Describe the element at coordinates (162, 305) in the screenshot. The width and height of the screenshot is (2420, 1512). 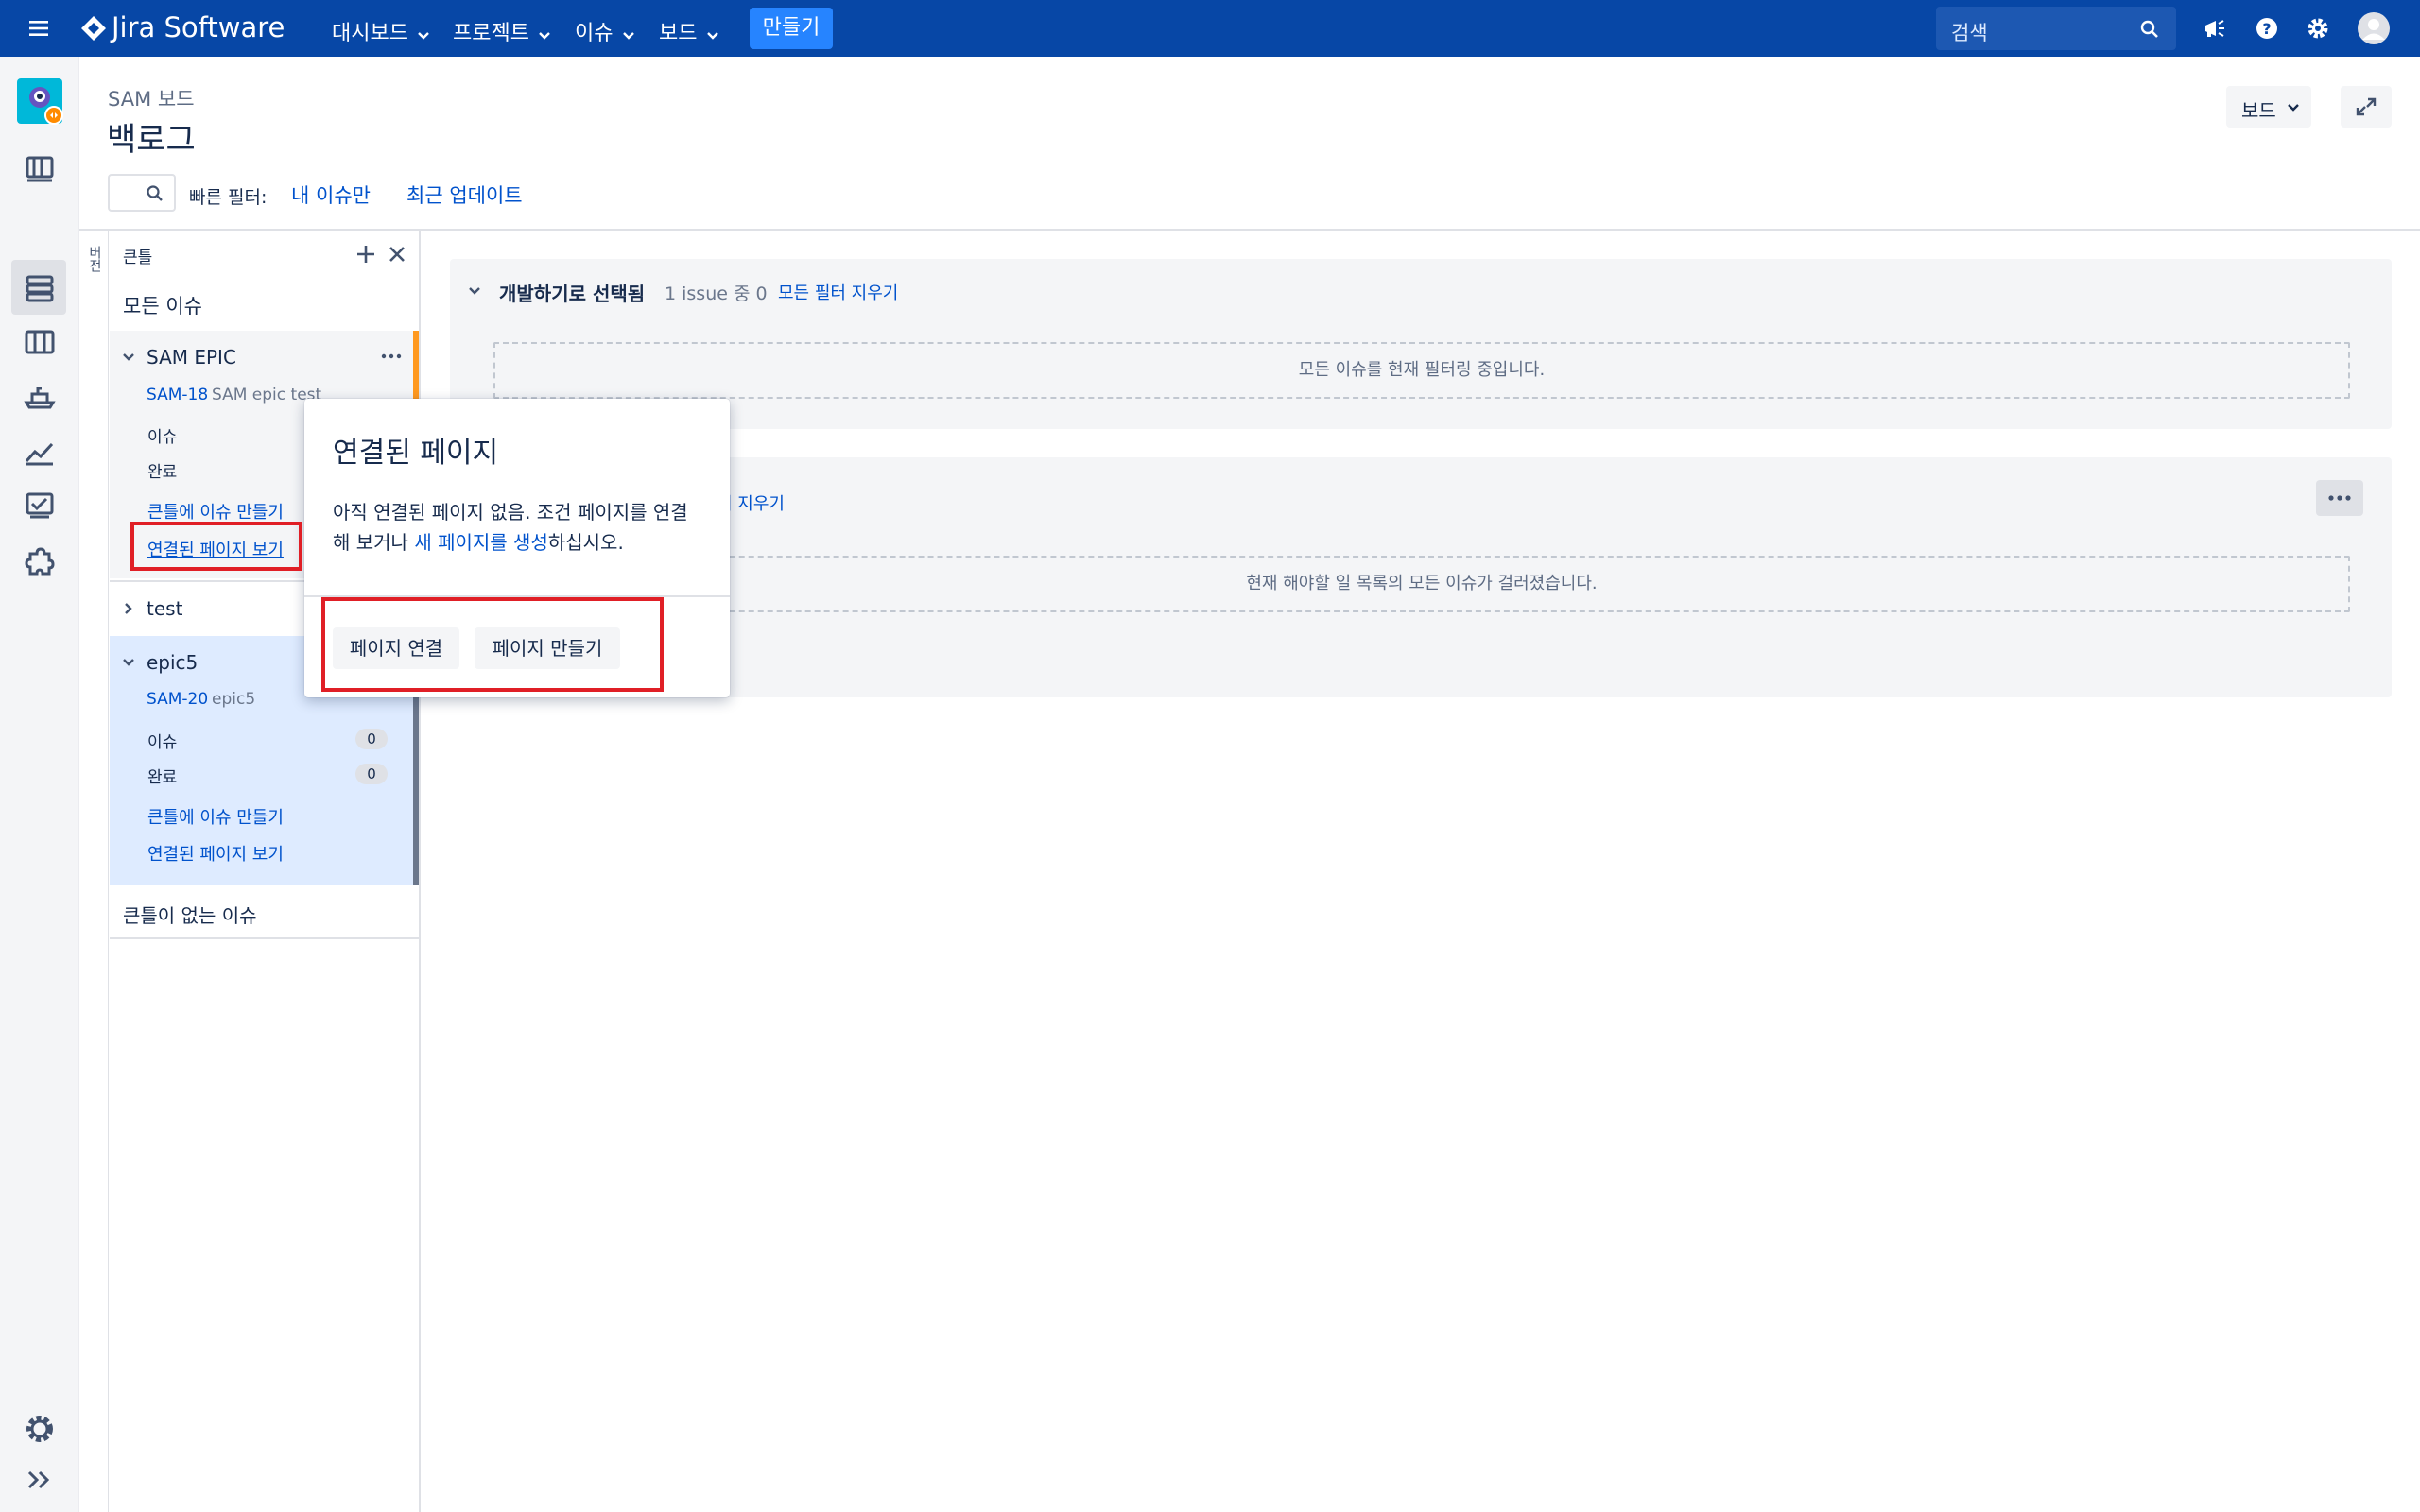
I see `all-issues-item: 모든 이슈` at that location.